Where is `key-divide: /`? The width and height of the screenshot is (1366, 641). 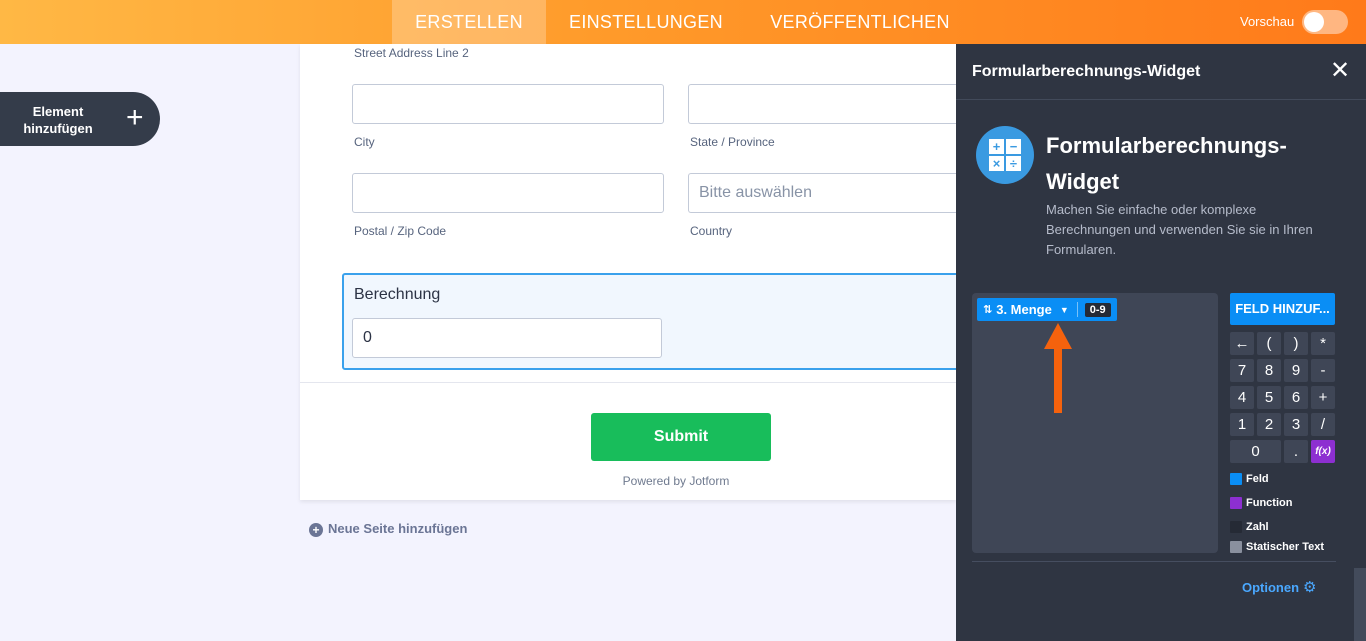 key-divide: / is located at coordinates (1323, 424).